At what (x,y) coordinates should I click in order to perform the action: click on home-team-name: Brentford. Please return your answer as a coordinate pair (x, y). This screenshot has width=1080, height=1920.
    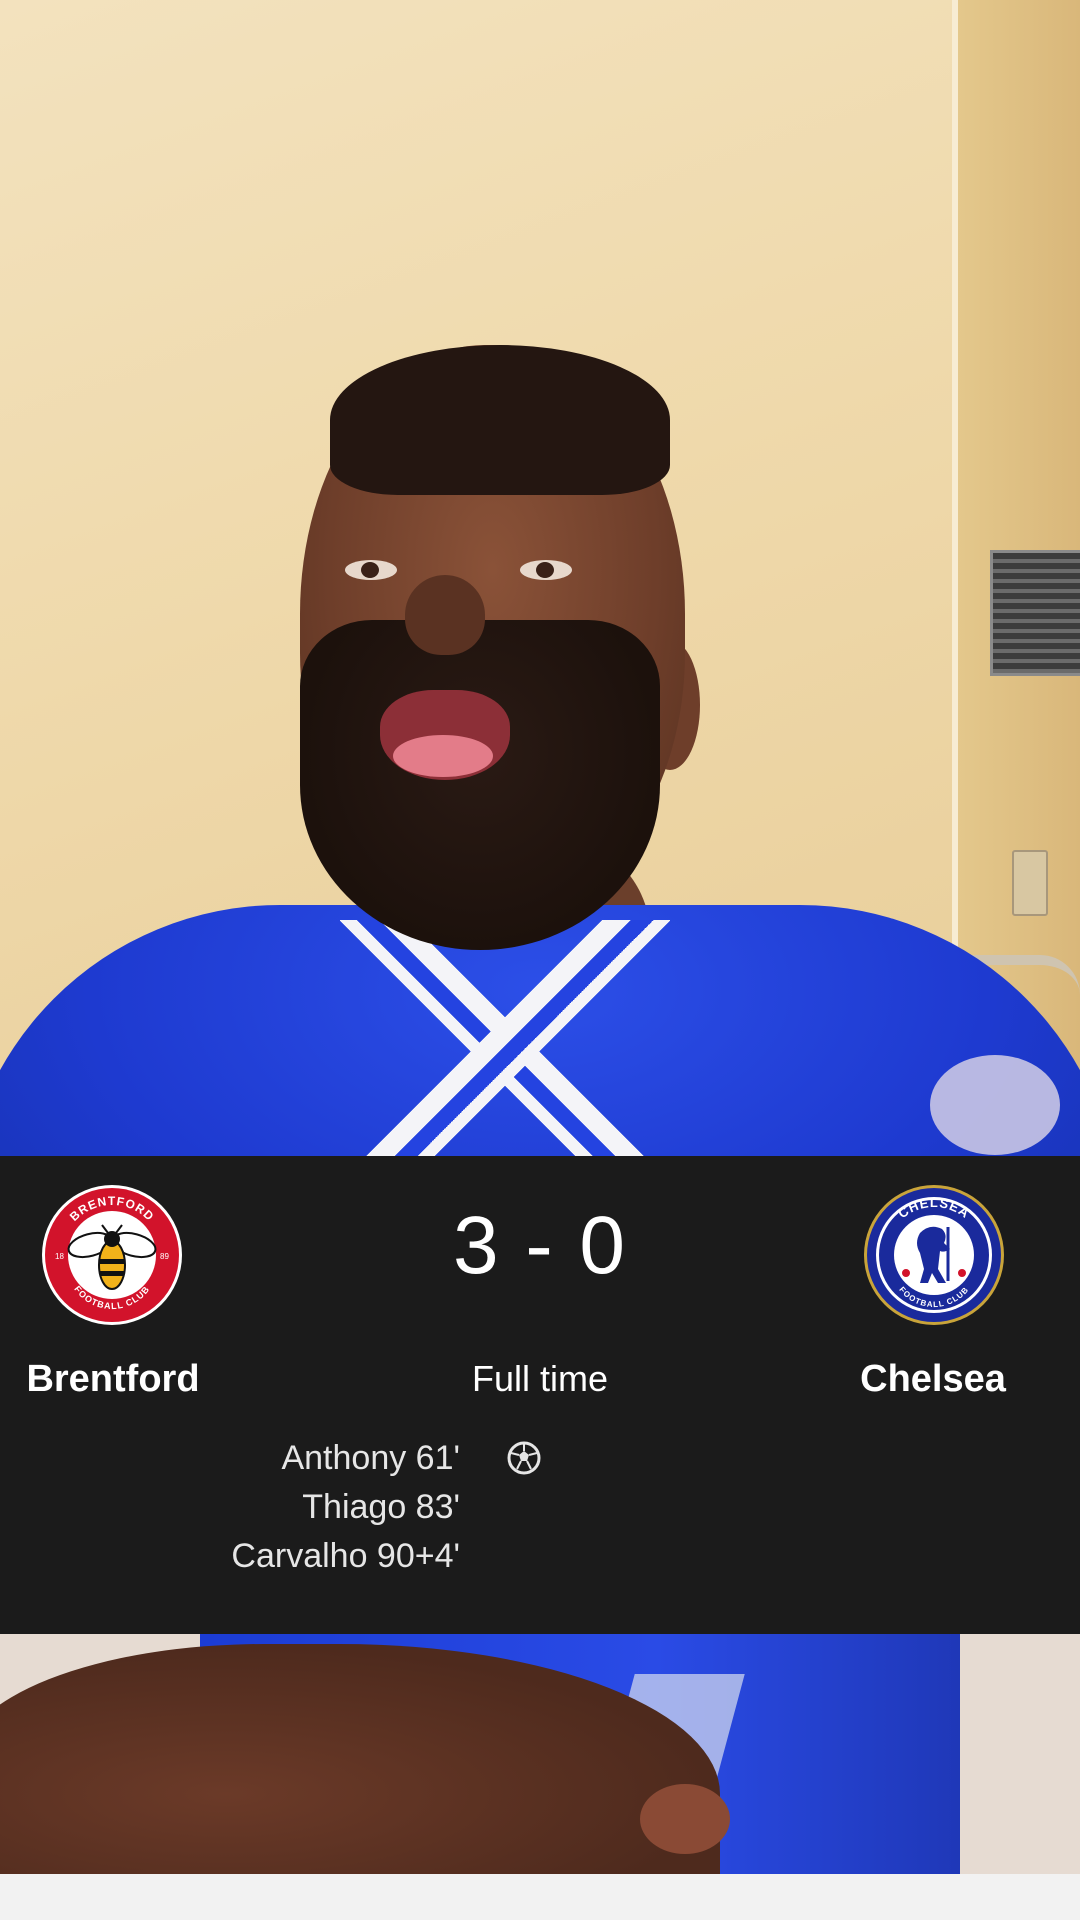
    Looking at the image, I should click on (113, 1379).